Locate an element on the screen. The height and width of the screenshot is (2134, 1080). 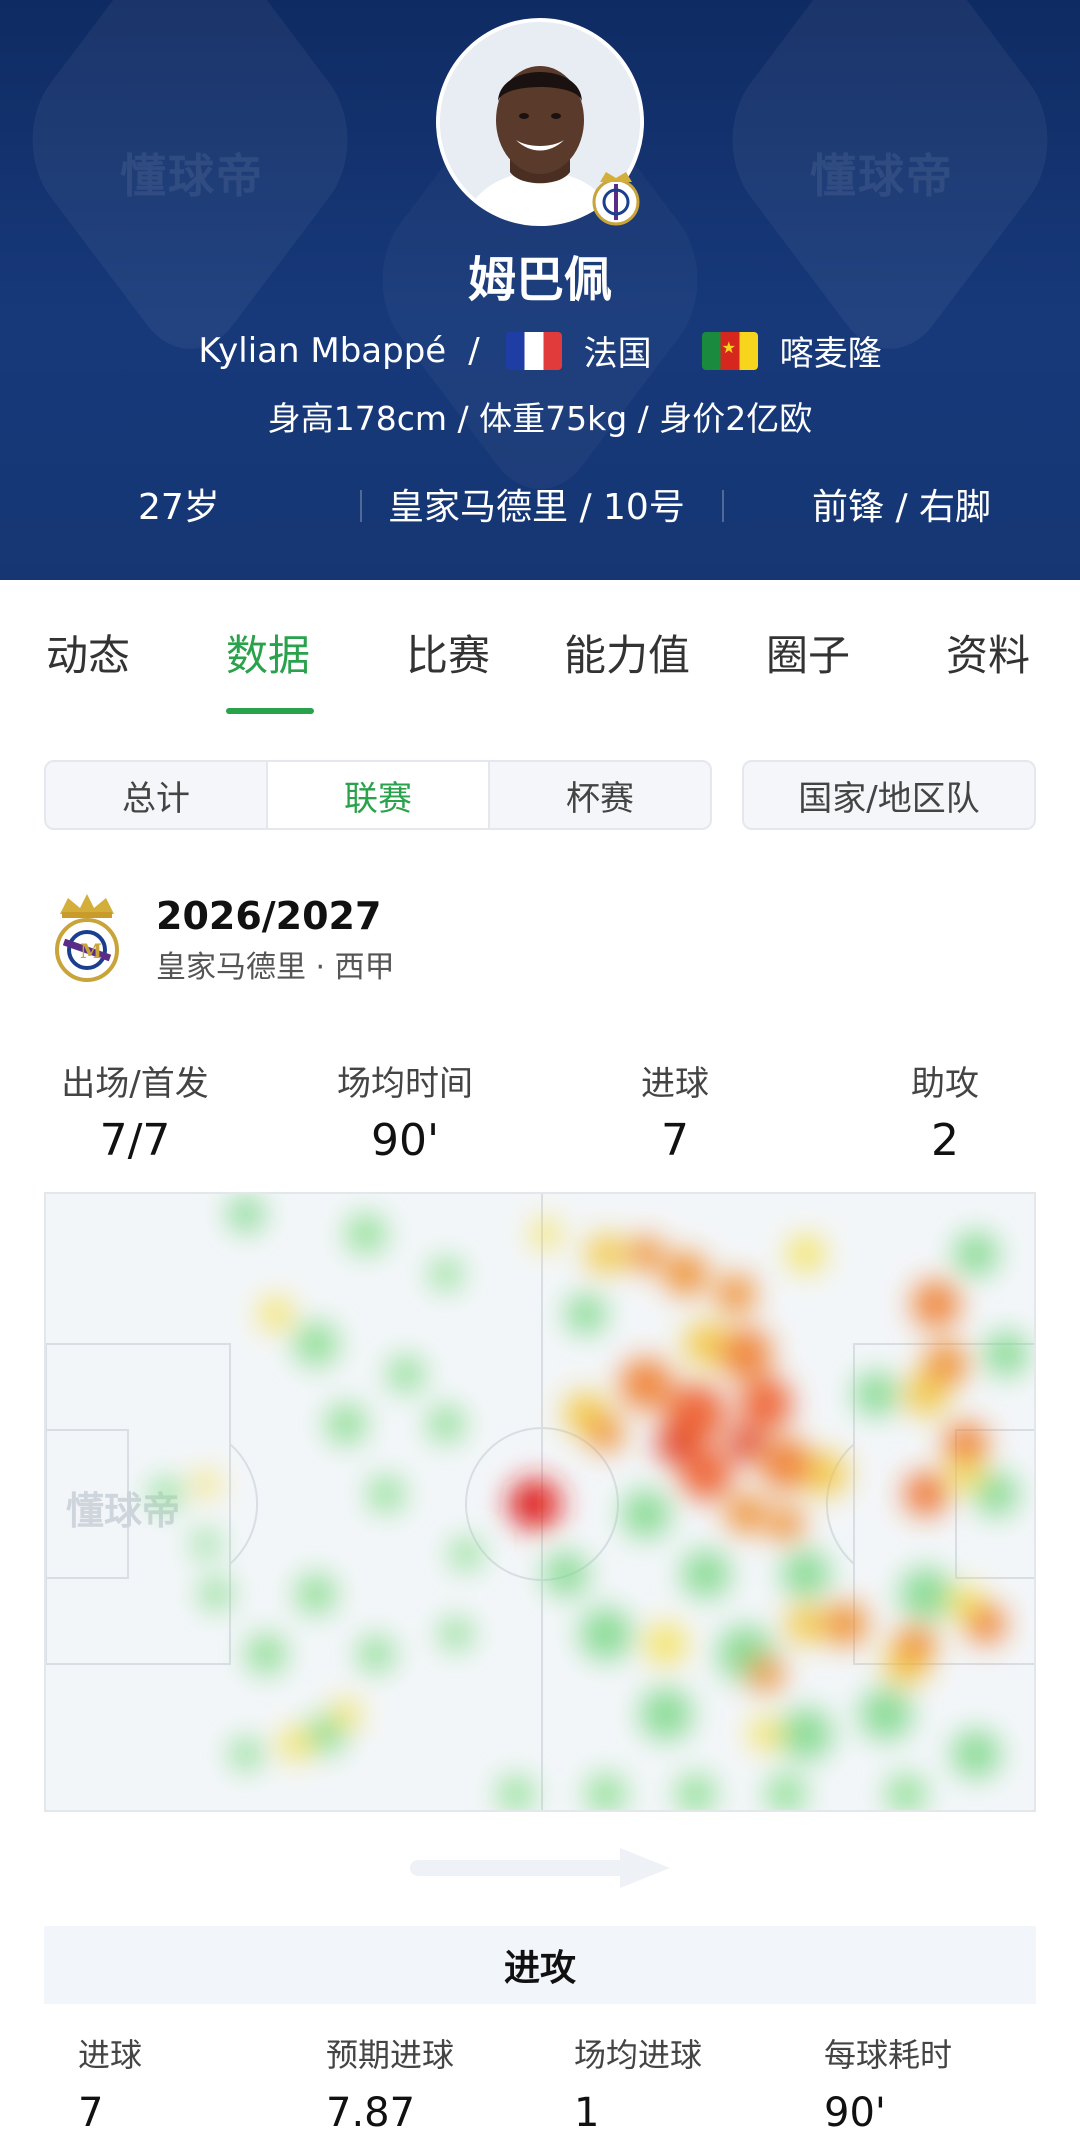
stat-label: 每球耗时 is located at coordinates (888, 2055).